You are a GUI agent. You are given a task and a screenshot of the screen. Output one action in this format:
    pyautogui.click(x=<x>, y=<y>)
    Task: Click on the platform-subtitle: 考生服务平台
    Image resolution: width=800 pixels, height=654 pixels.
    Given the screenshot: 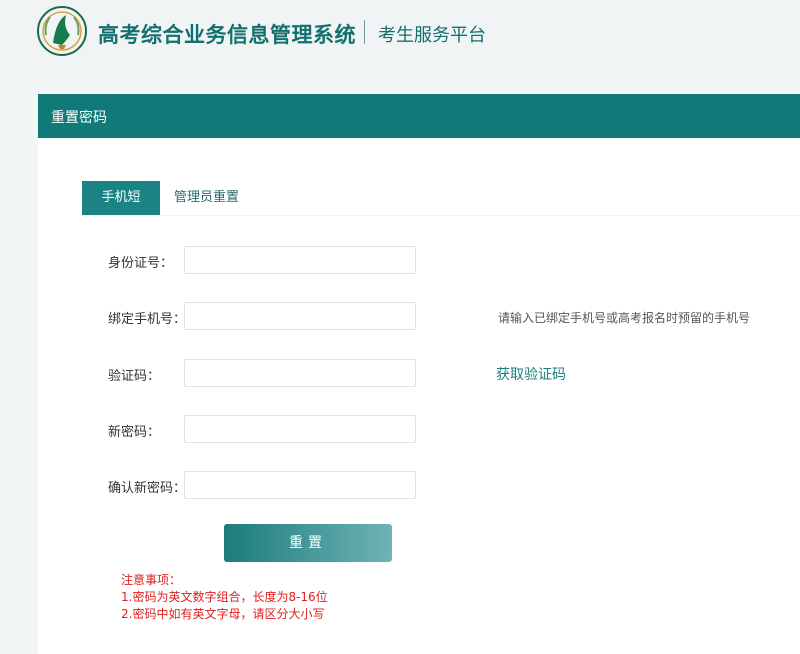 What is the action you would take?
    pyautogui.click(x=432, y=35)
    